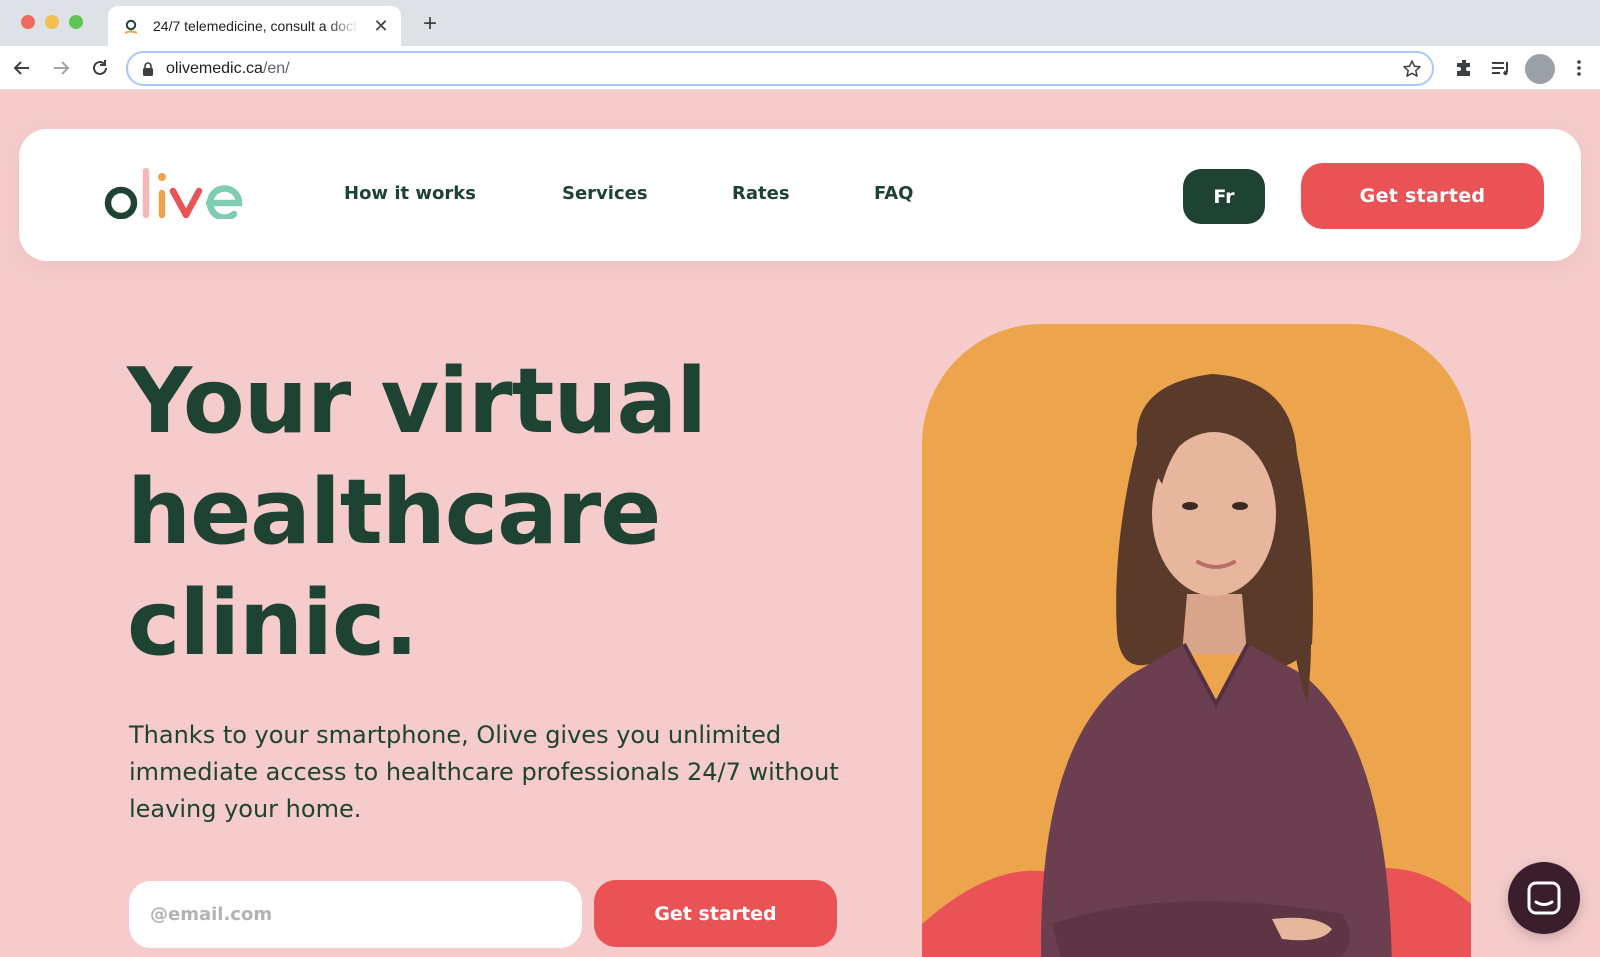  What do you see at coordinates (1501, 68) in the screenshot?
I see `media-queue-icon` at bounding box center [1501, 68].